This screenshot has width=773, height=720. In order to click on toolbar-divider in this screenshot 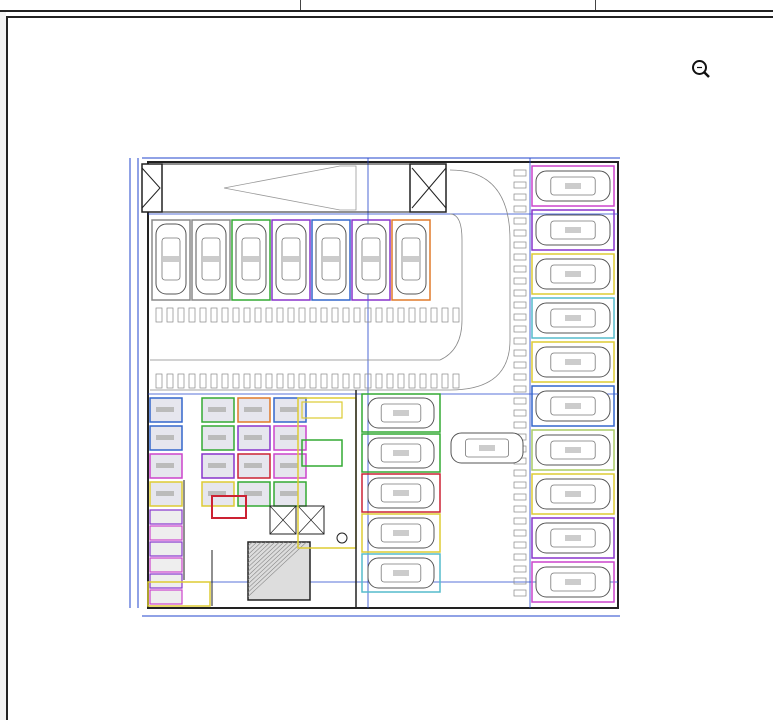, I will do `click(300, 5)`.